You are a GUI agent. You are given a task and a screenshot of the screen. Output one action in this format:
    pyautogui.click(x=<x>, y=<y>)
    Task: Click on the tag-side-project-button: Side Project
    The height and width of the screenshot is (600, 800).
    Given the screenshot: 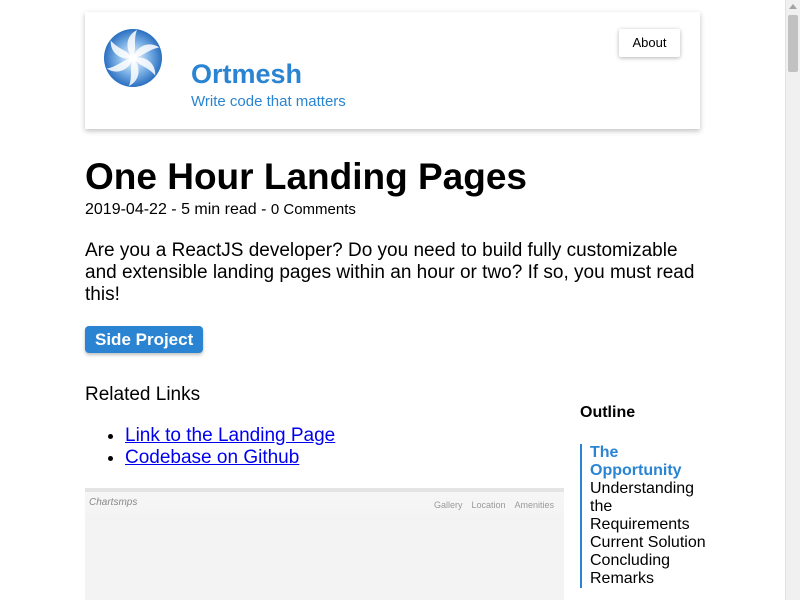 What is the action you would take?
    pyautogui.click(x=144, y=339)
    